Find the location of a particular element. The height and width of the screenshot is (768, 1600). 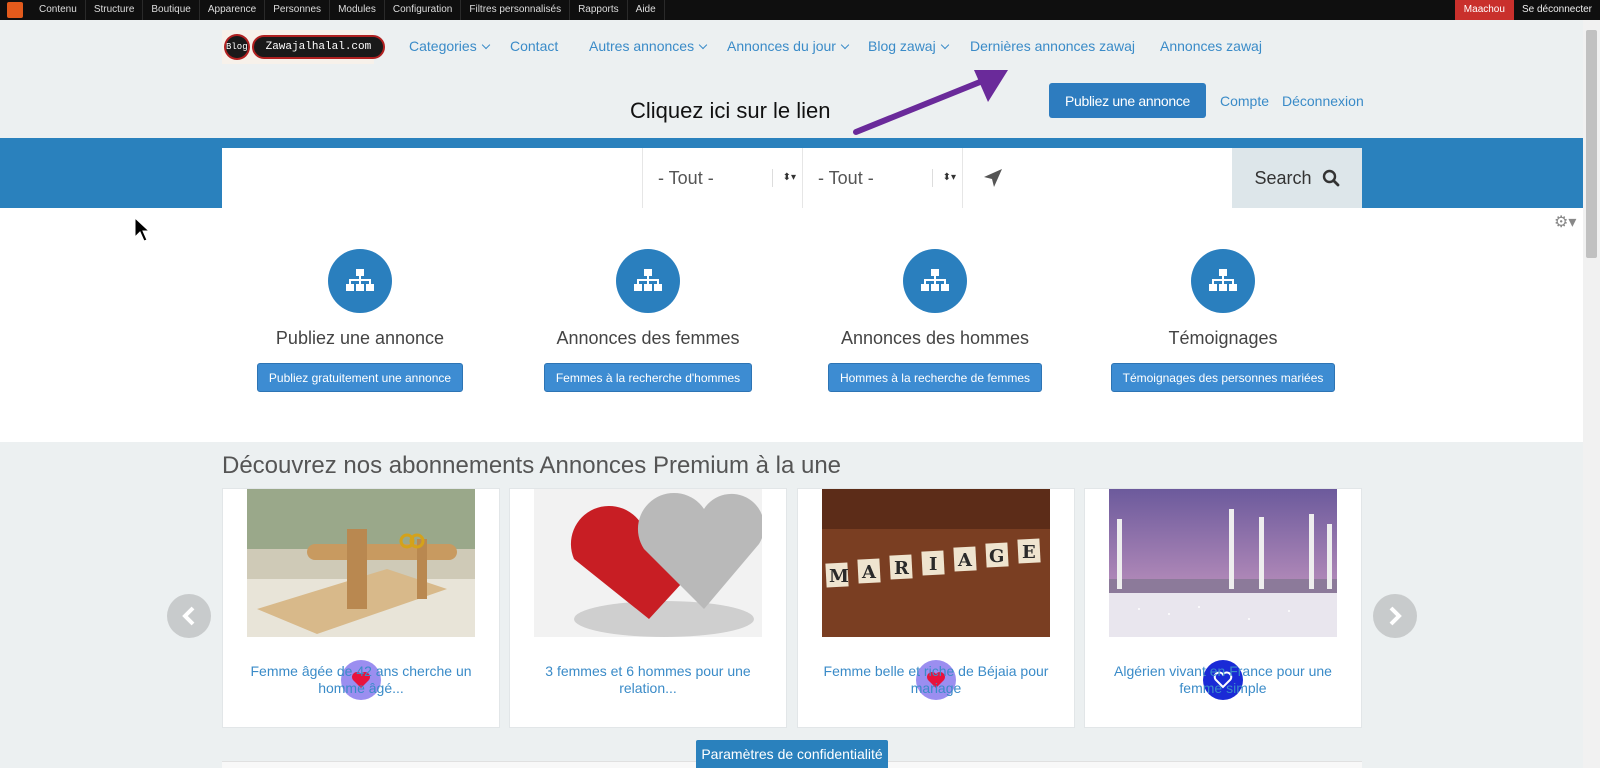

nav-blog-zawaj: Blog zawaj is located at coordinates (908, 46).